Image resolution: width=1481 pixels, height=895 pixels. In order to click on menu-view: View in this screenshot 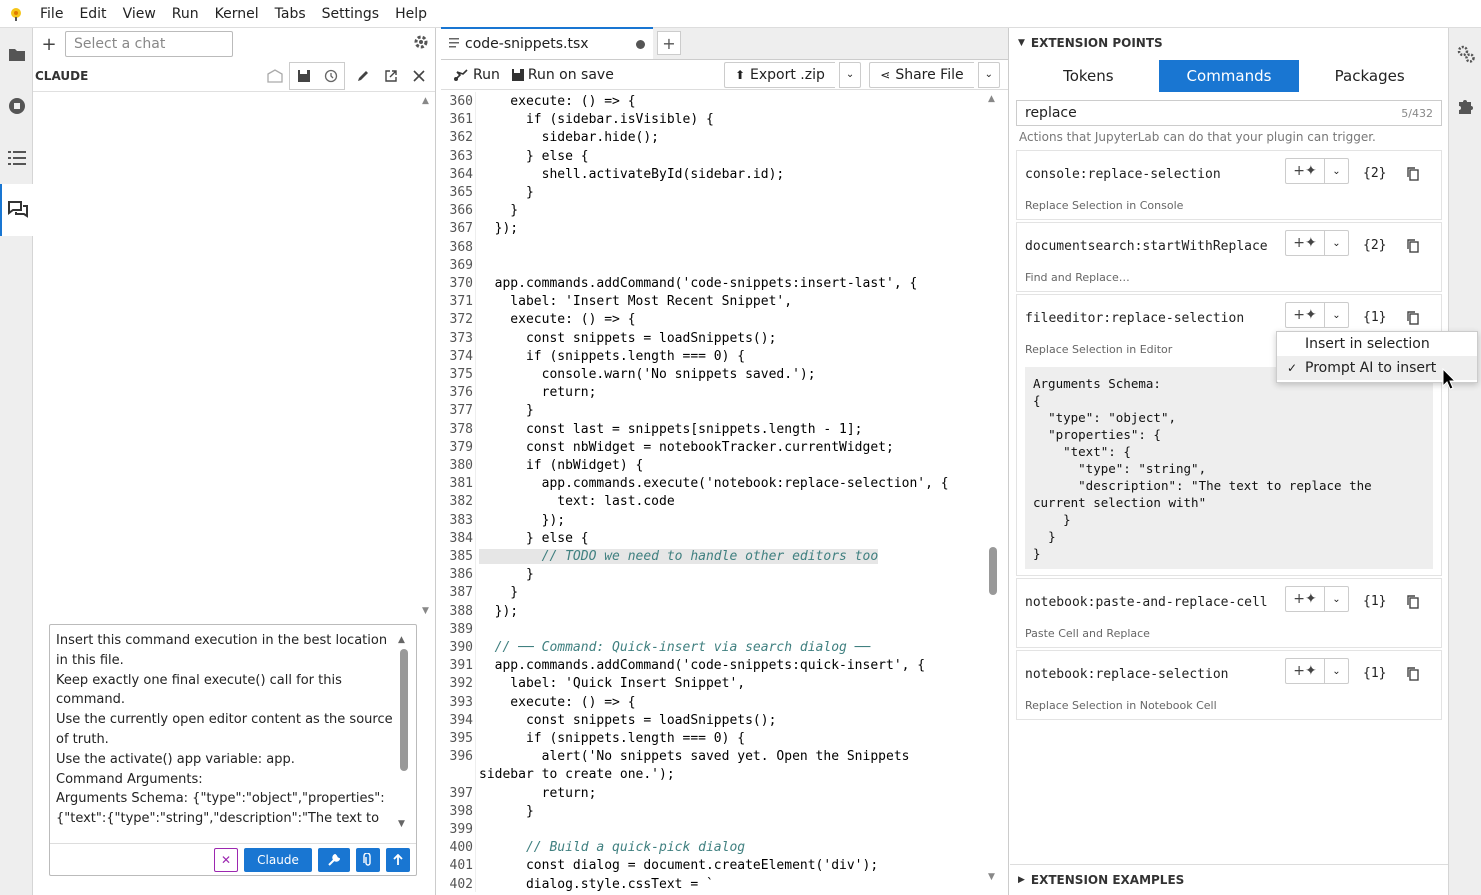, I will do `click(139, 14)`.